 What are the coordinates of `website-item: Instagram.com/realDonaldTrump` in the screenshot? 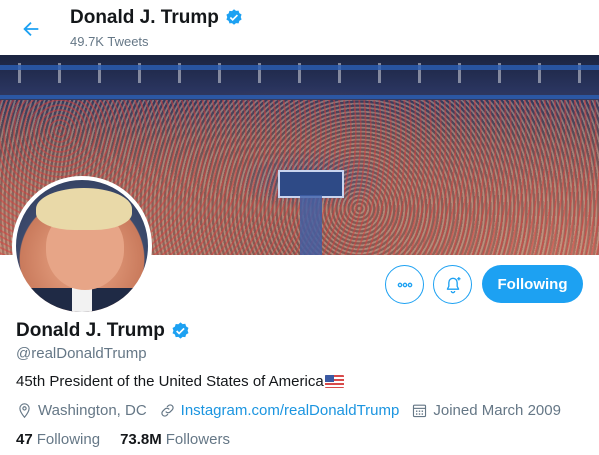 It's located at (279, 410).